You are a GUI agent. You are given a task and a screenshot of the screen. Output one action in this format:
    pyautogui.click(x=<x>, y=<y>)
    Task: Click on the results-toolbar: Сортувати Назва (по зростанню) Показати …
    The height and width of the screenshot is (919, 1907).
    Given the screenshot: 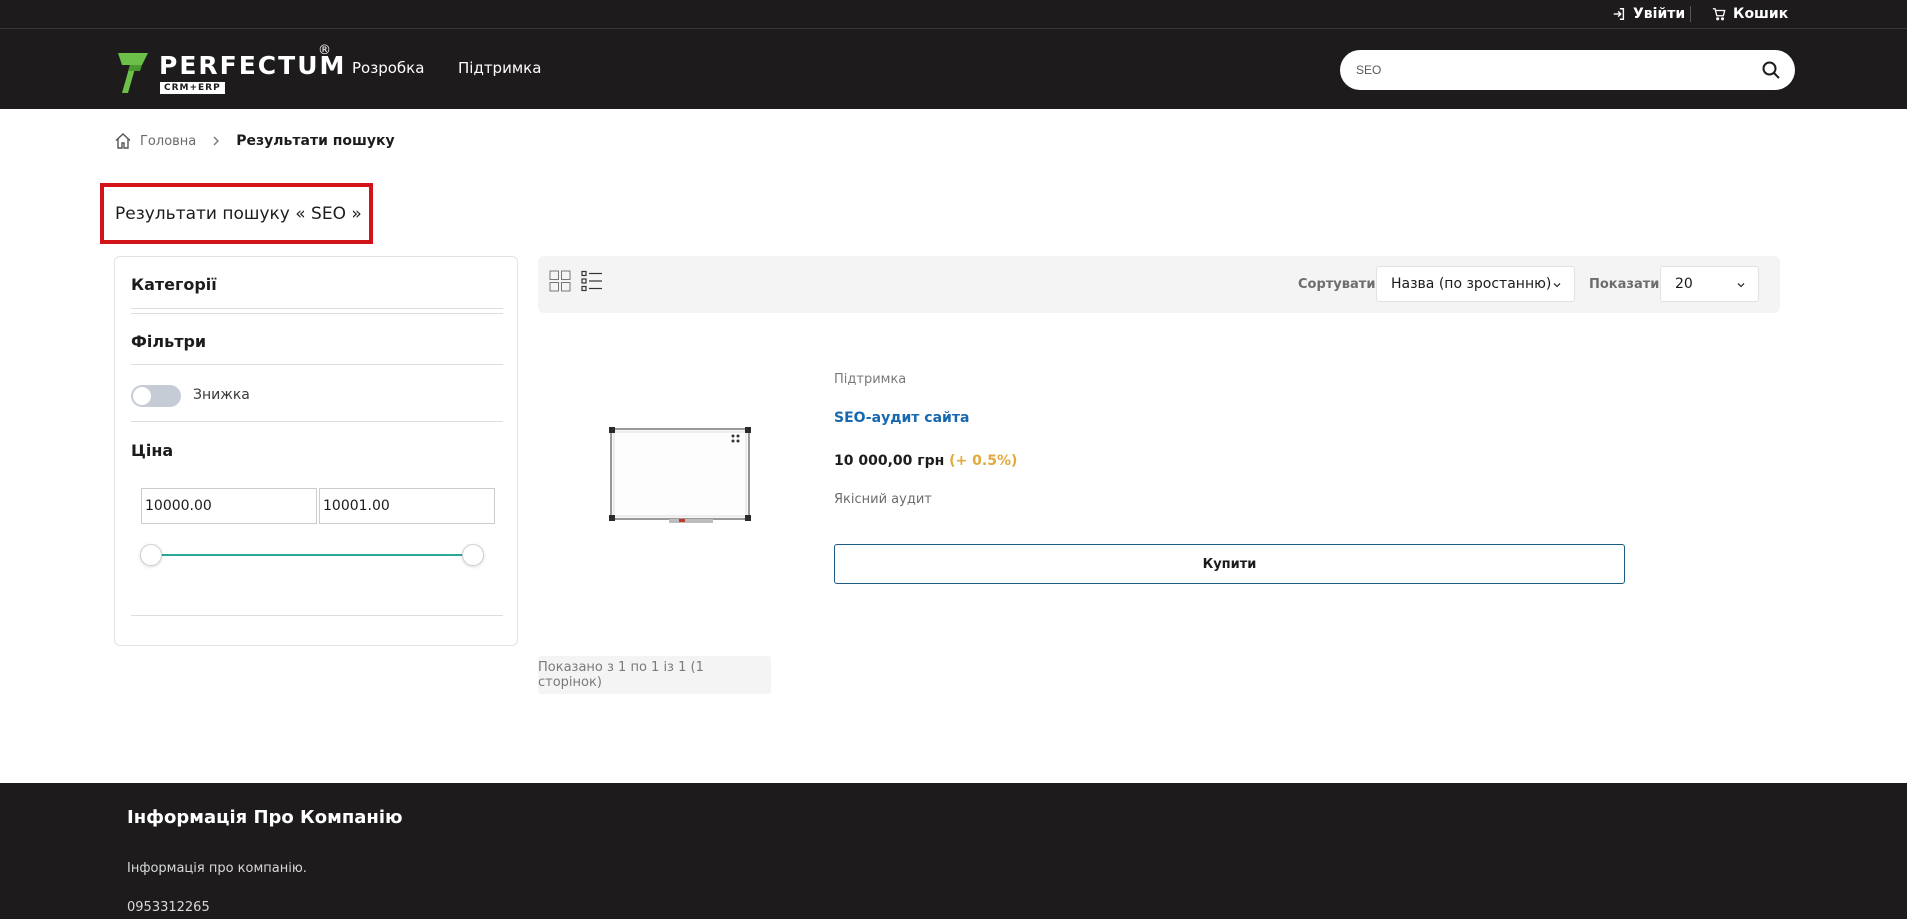 What is the action you would take?
    pyautogui.click(x=1159, y=284)
    